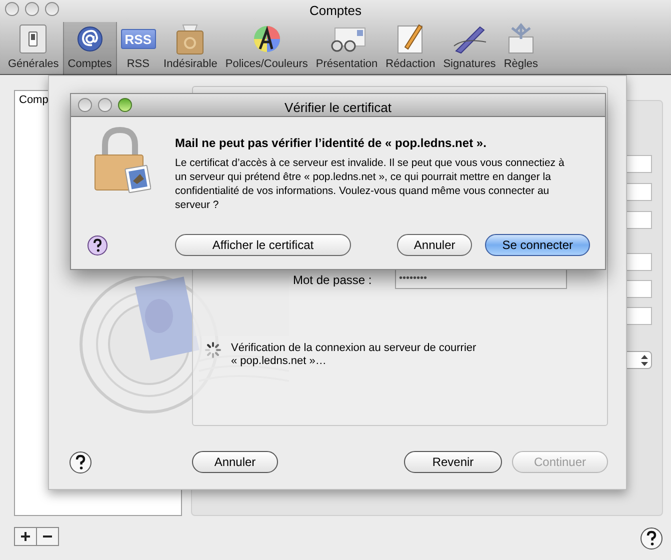 The width and height of the screenshot is (671, 560). What do you see at coordinates (411, 48) in the screenshot?
I see `toolbar-tab: Rédaction` at bounding box center [411, 48].